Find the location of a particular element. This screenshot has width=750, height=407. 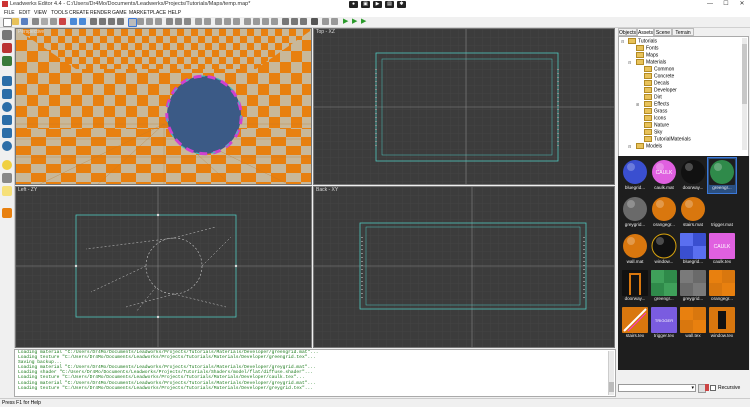

zoom-in-icon is located at coordinates (218, 21).